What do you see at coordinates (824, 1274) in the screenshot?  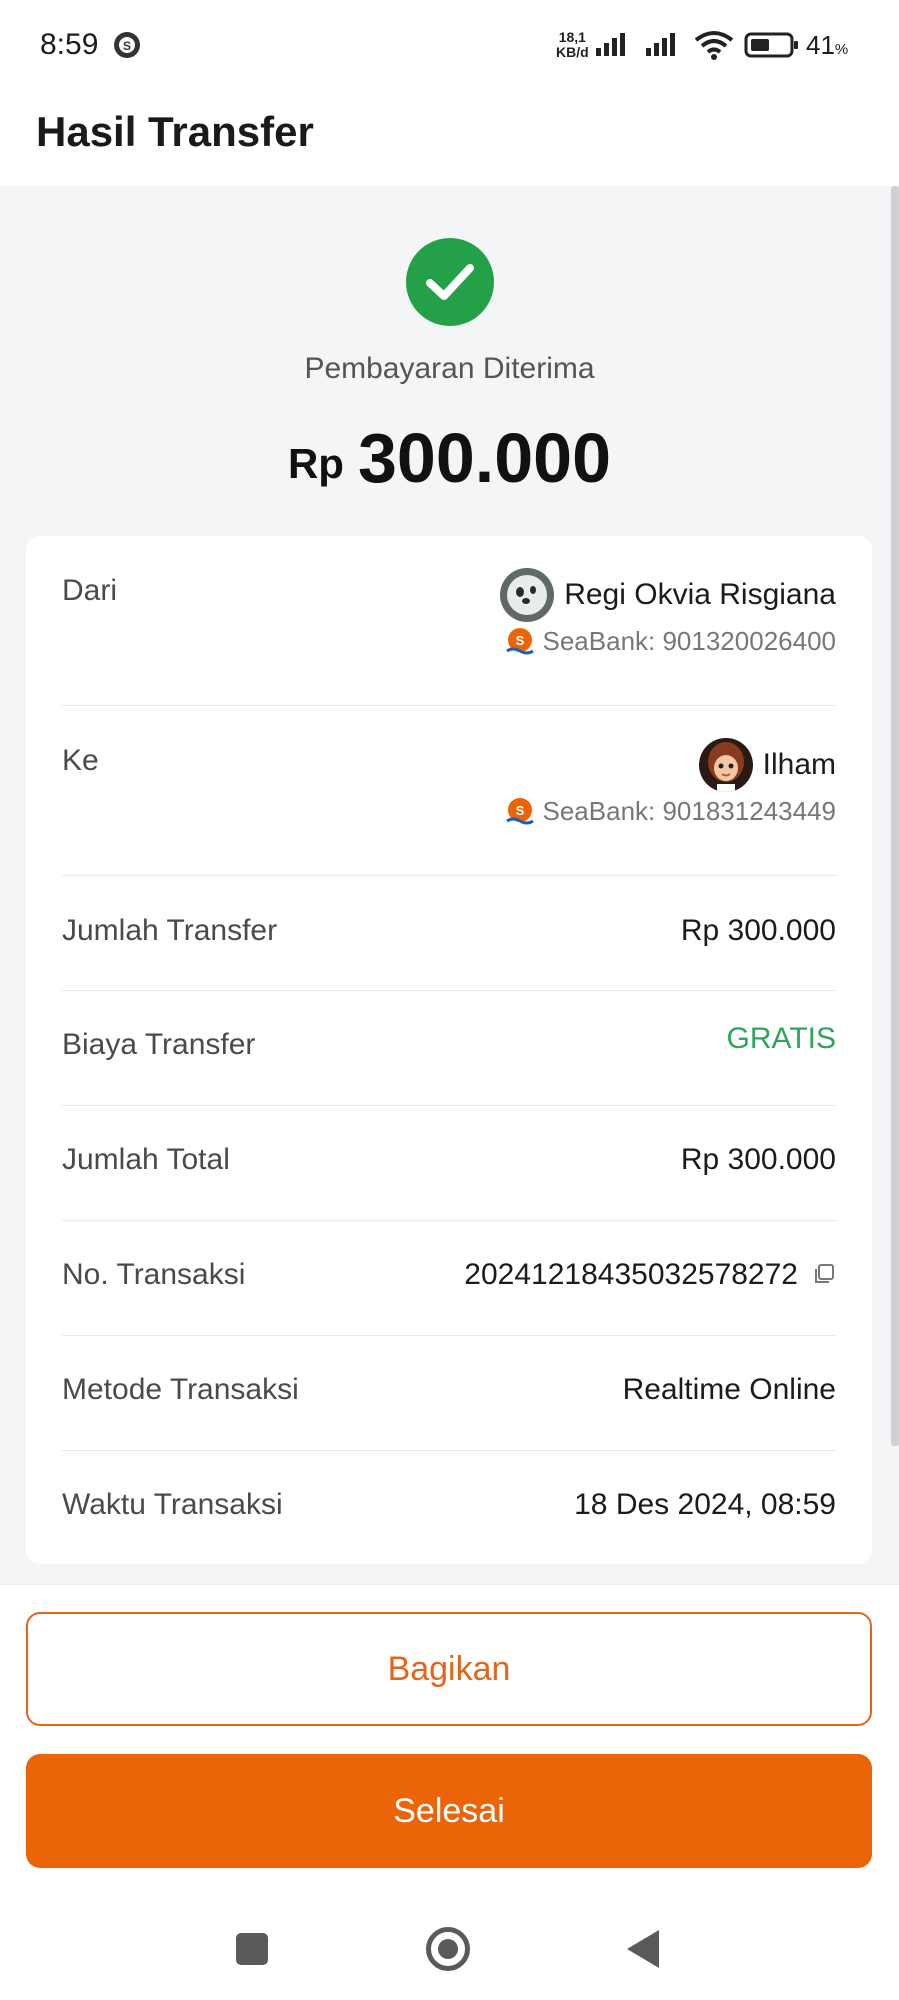 I see `copy-icon` at bounding box center [824, 1274].